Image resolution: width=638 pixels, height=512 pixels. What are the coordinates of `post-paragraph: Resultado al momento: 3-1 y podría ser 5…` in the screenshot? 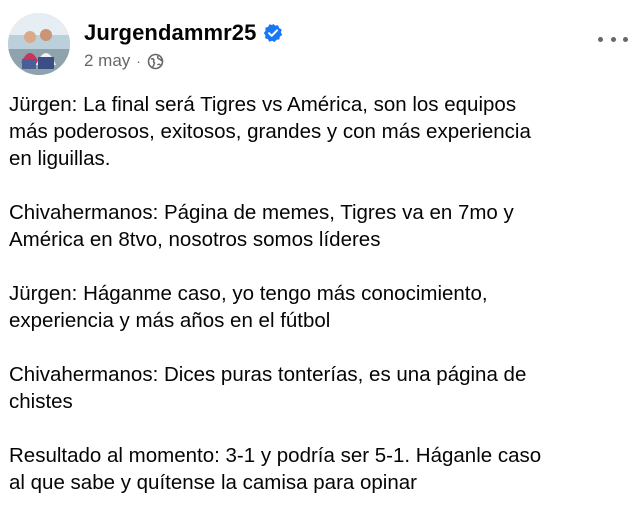 It's located at (275, 469).